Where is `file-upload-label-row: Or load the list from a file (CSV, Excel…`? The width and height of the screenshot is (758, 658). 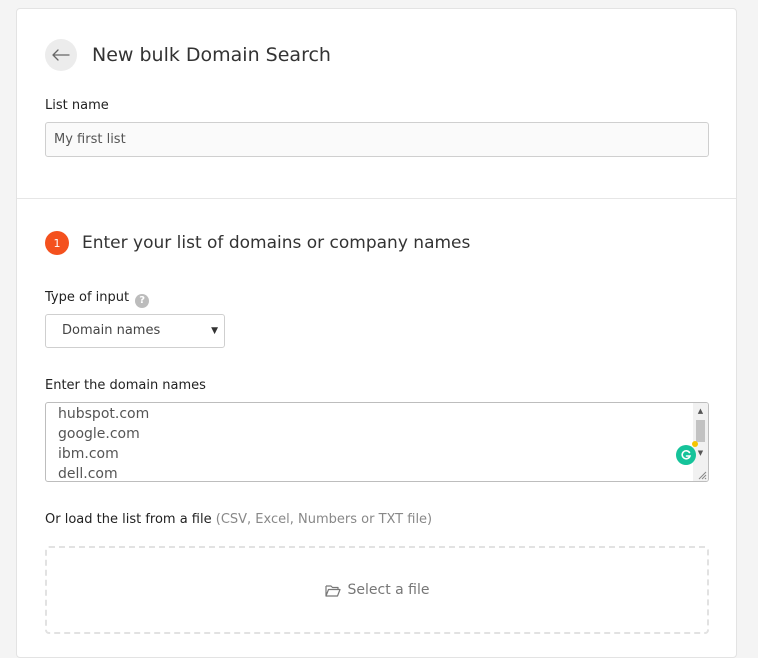 file-upload-label-row: Or load the list from a file (CSV, Excel… is located at coordinates (238, 519).